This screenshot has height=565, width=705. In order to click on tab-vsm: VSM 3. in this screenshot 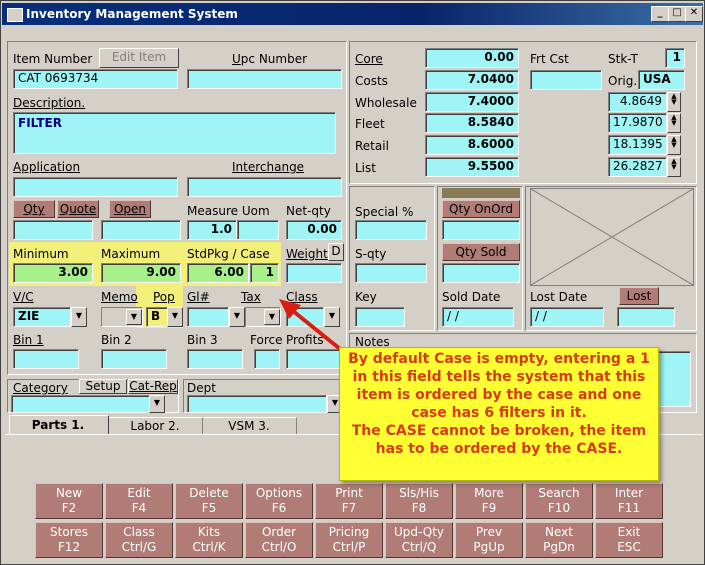, I will do `click(250, 425)`.